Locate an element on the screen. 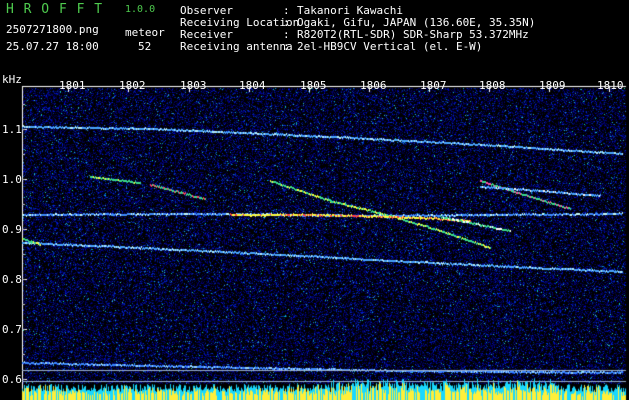 The height and width of the screenshot is (400, 629). info-value-antenna: 2el-HB9CV Vertical (el. E-W) is located at coordinates (390, 46).